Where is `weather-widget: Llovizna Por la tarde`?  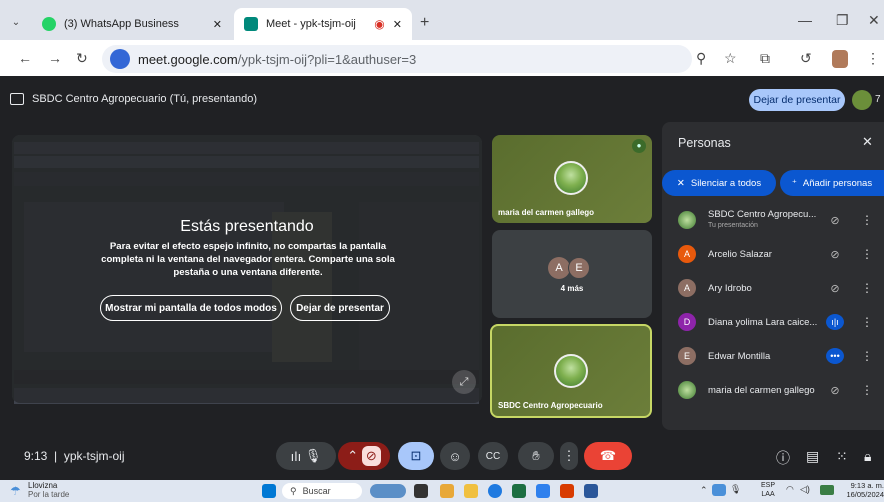
weather-widget: Llovizna Por la tarde is located at coordinates (48, 490).